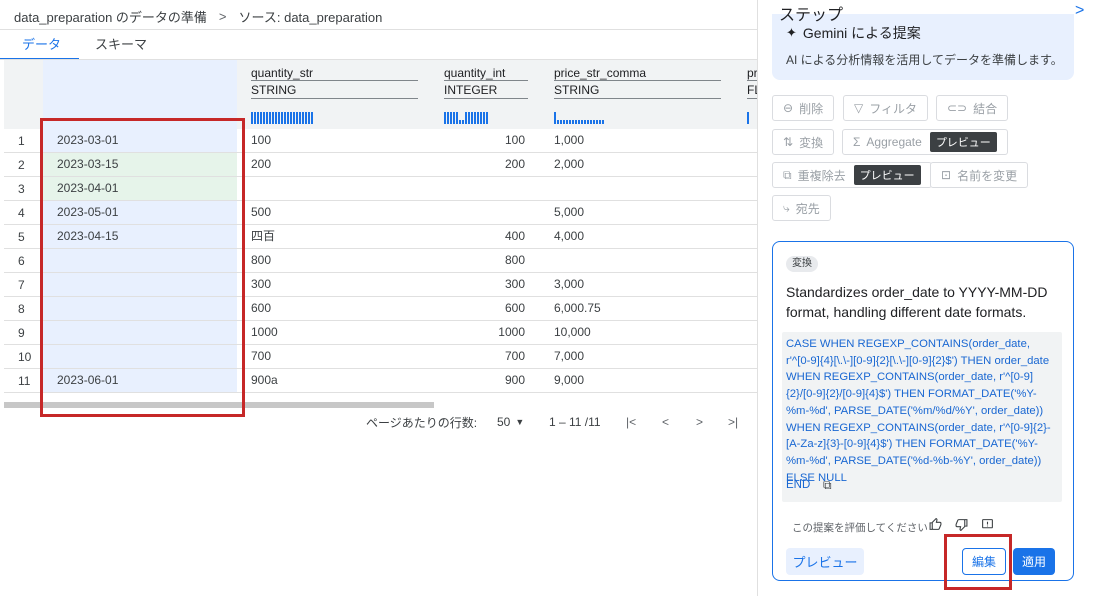  I want to click on table-row: 2 2023-03-15 200 200 2,000, so click(380, 165).